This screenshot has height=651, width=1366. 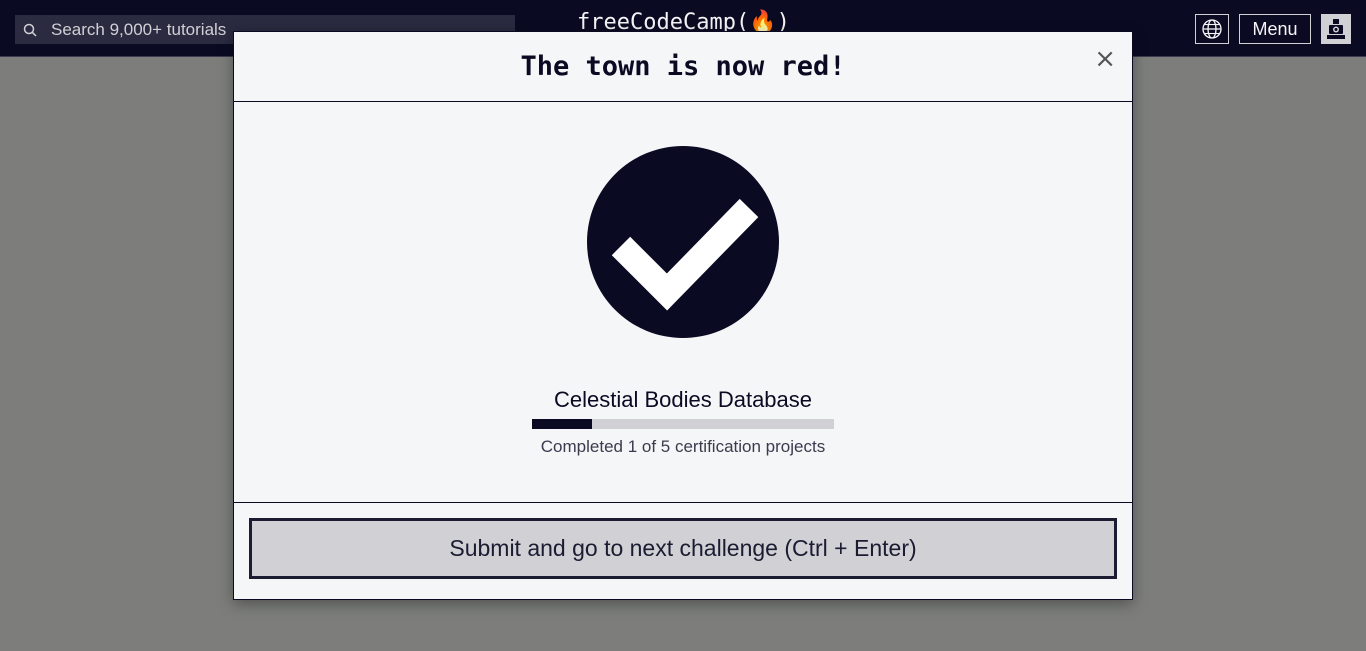 I want to click on globe-icon, so click(x=1212, y=29).